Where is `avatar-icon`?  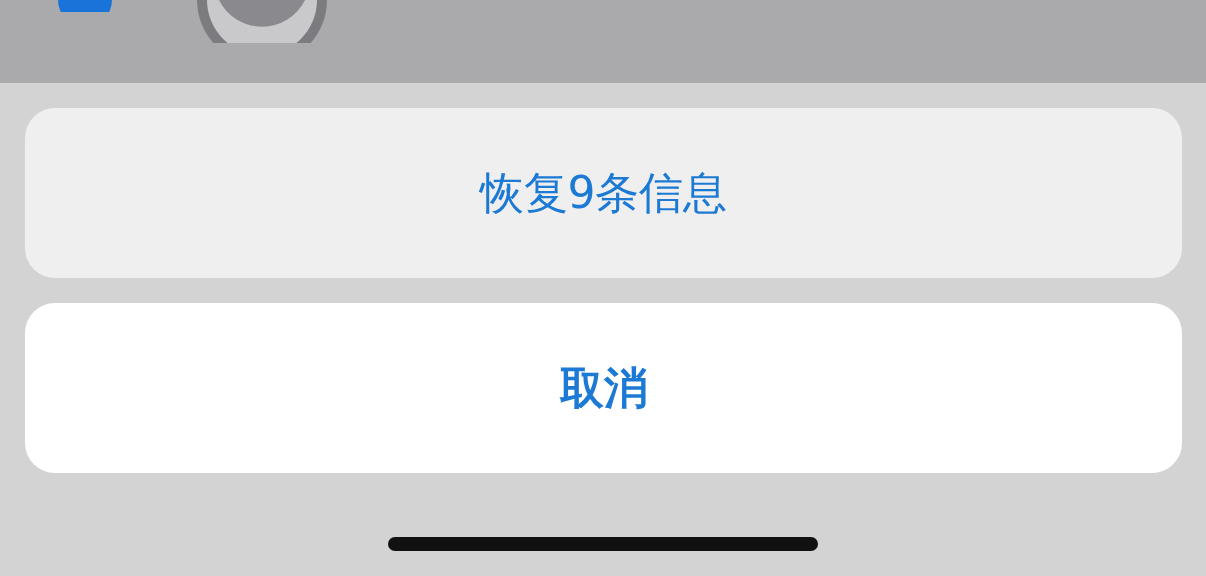 avatar-icon is located at coordinates (262, 21).